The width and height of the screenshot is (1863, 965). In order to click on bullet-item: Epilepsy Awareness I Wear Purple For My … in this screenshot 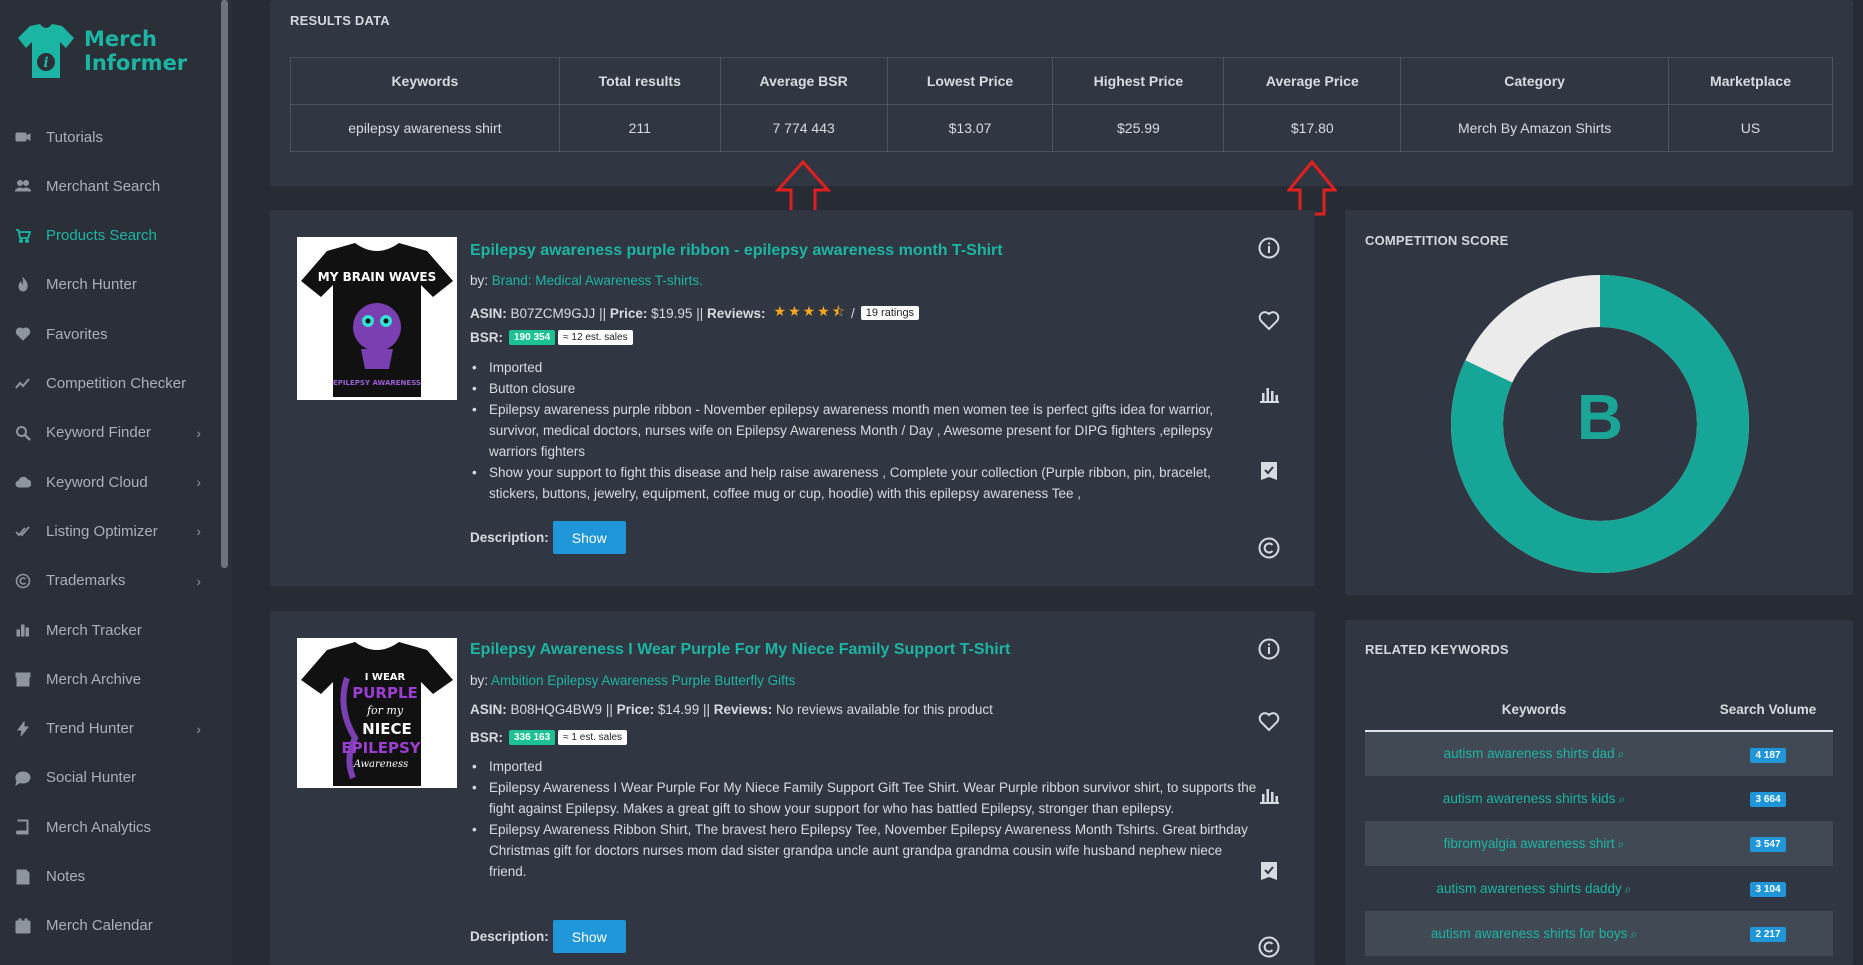, I will do `click(865, 798)`.